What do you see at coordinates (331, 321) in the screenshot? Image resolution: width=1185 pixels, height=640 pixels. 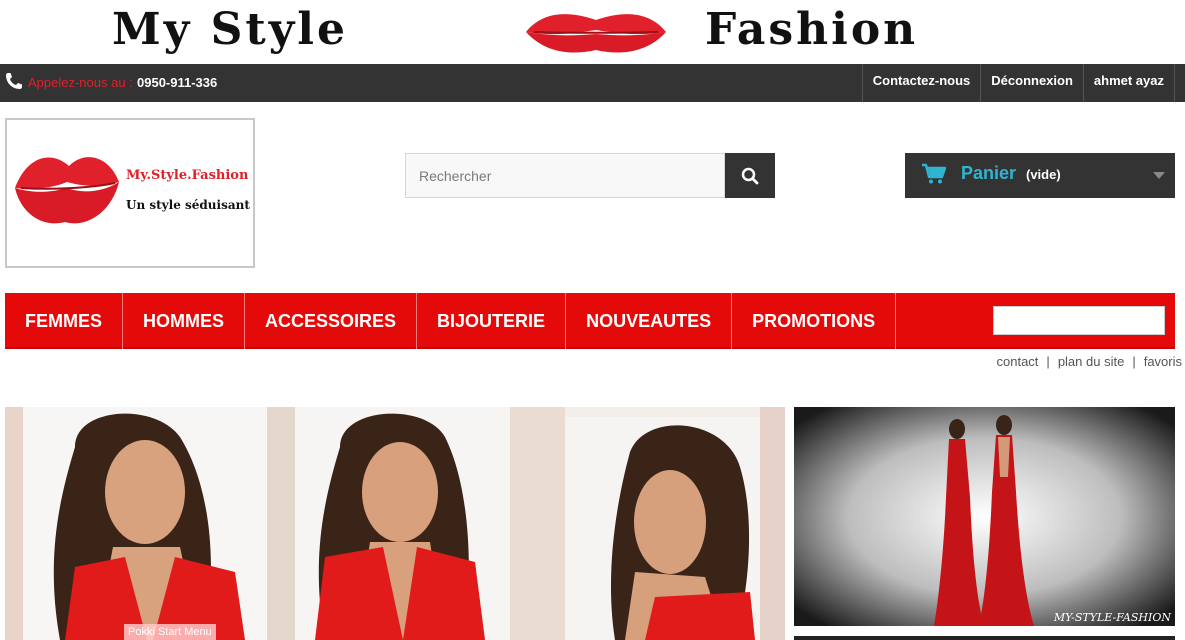 I see `nav-item-accessoires: ACCESSOIRES` at bounding box center [331, 321].